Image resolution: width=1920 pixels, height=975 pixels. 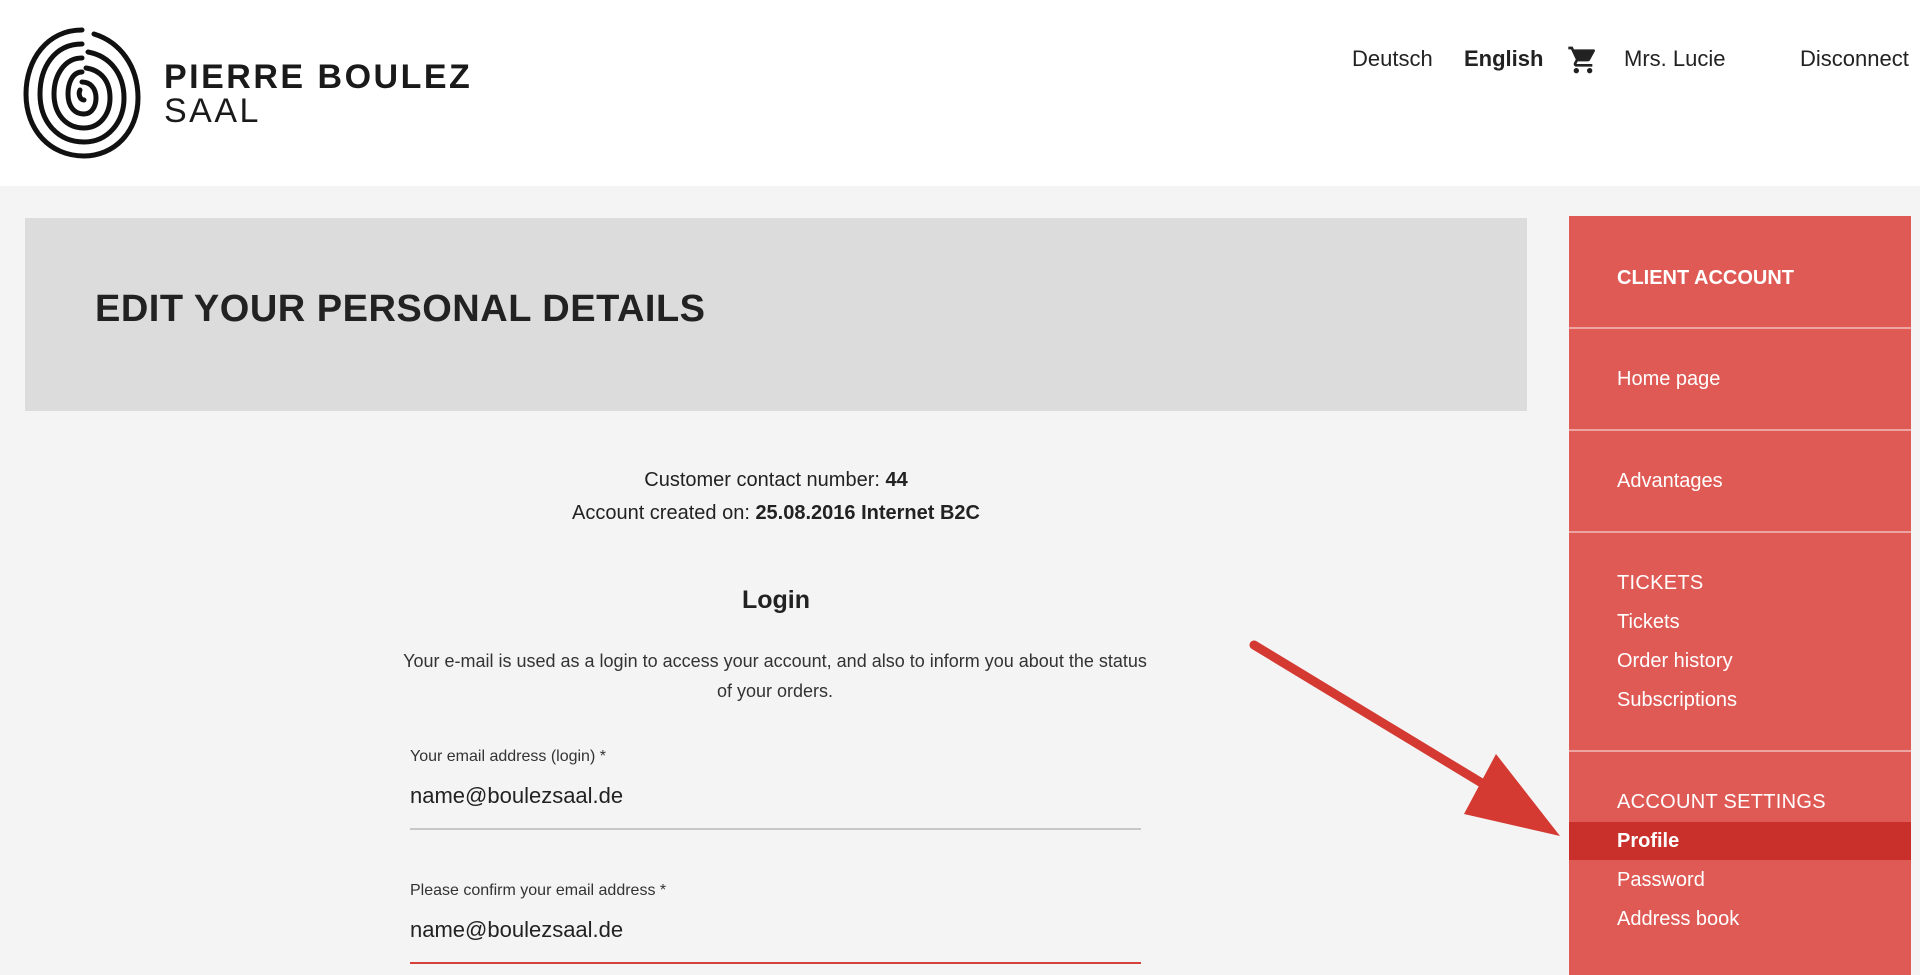 I want to click on sidebar-item-subscriptions: Subscriptions, so click(x=1677, y=700).